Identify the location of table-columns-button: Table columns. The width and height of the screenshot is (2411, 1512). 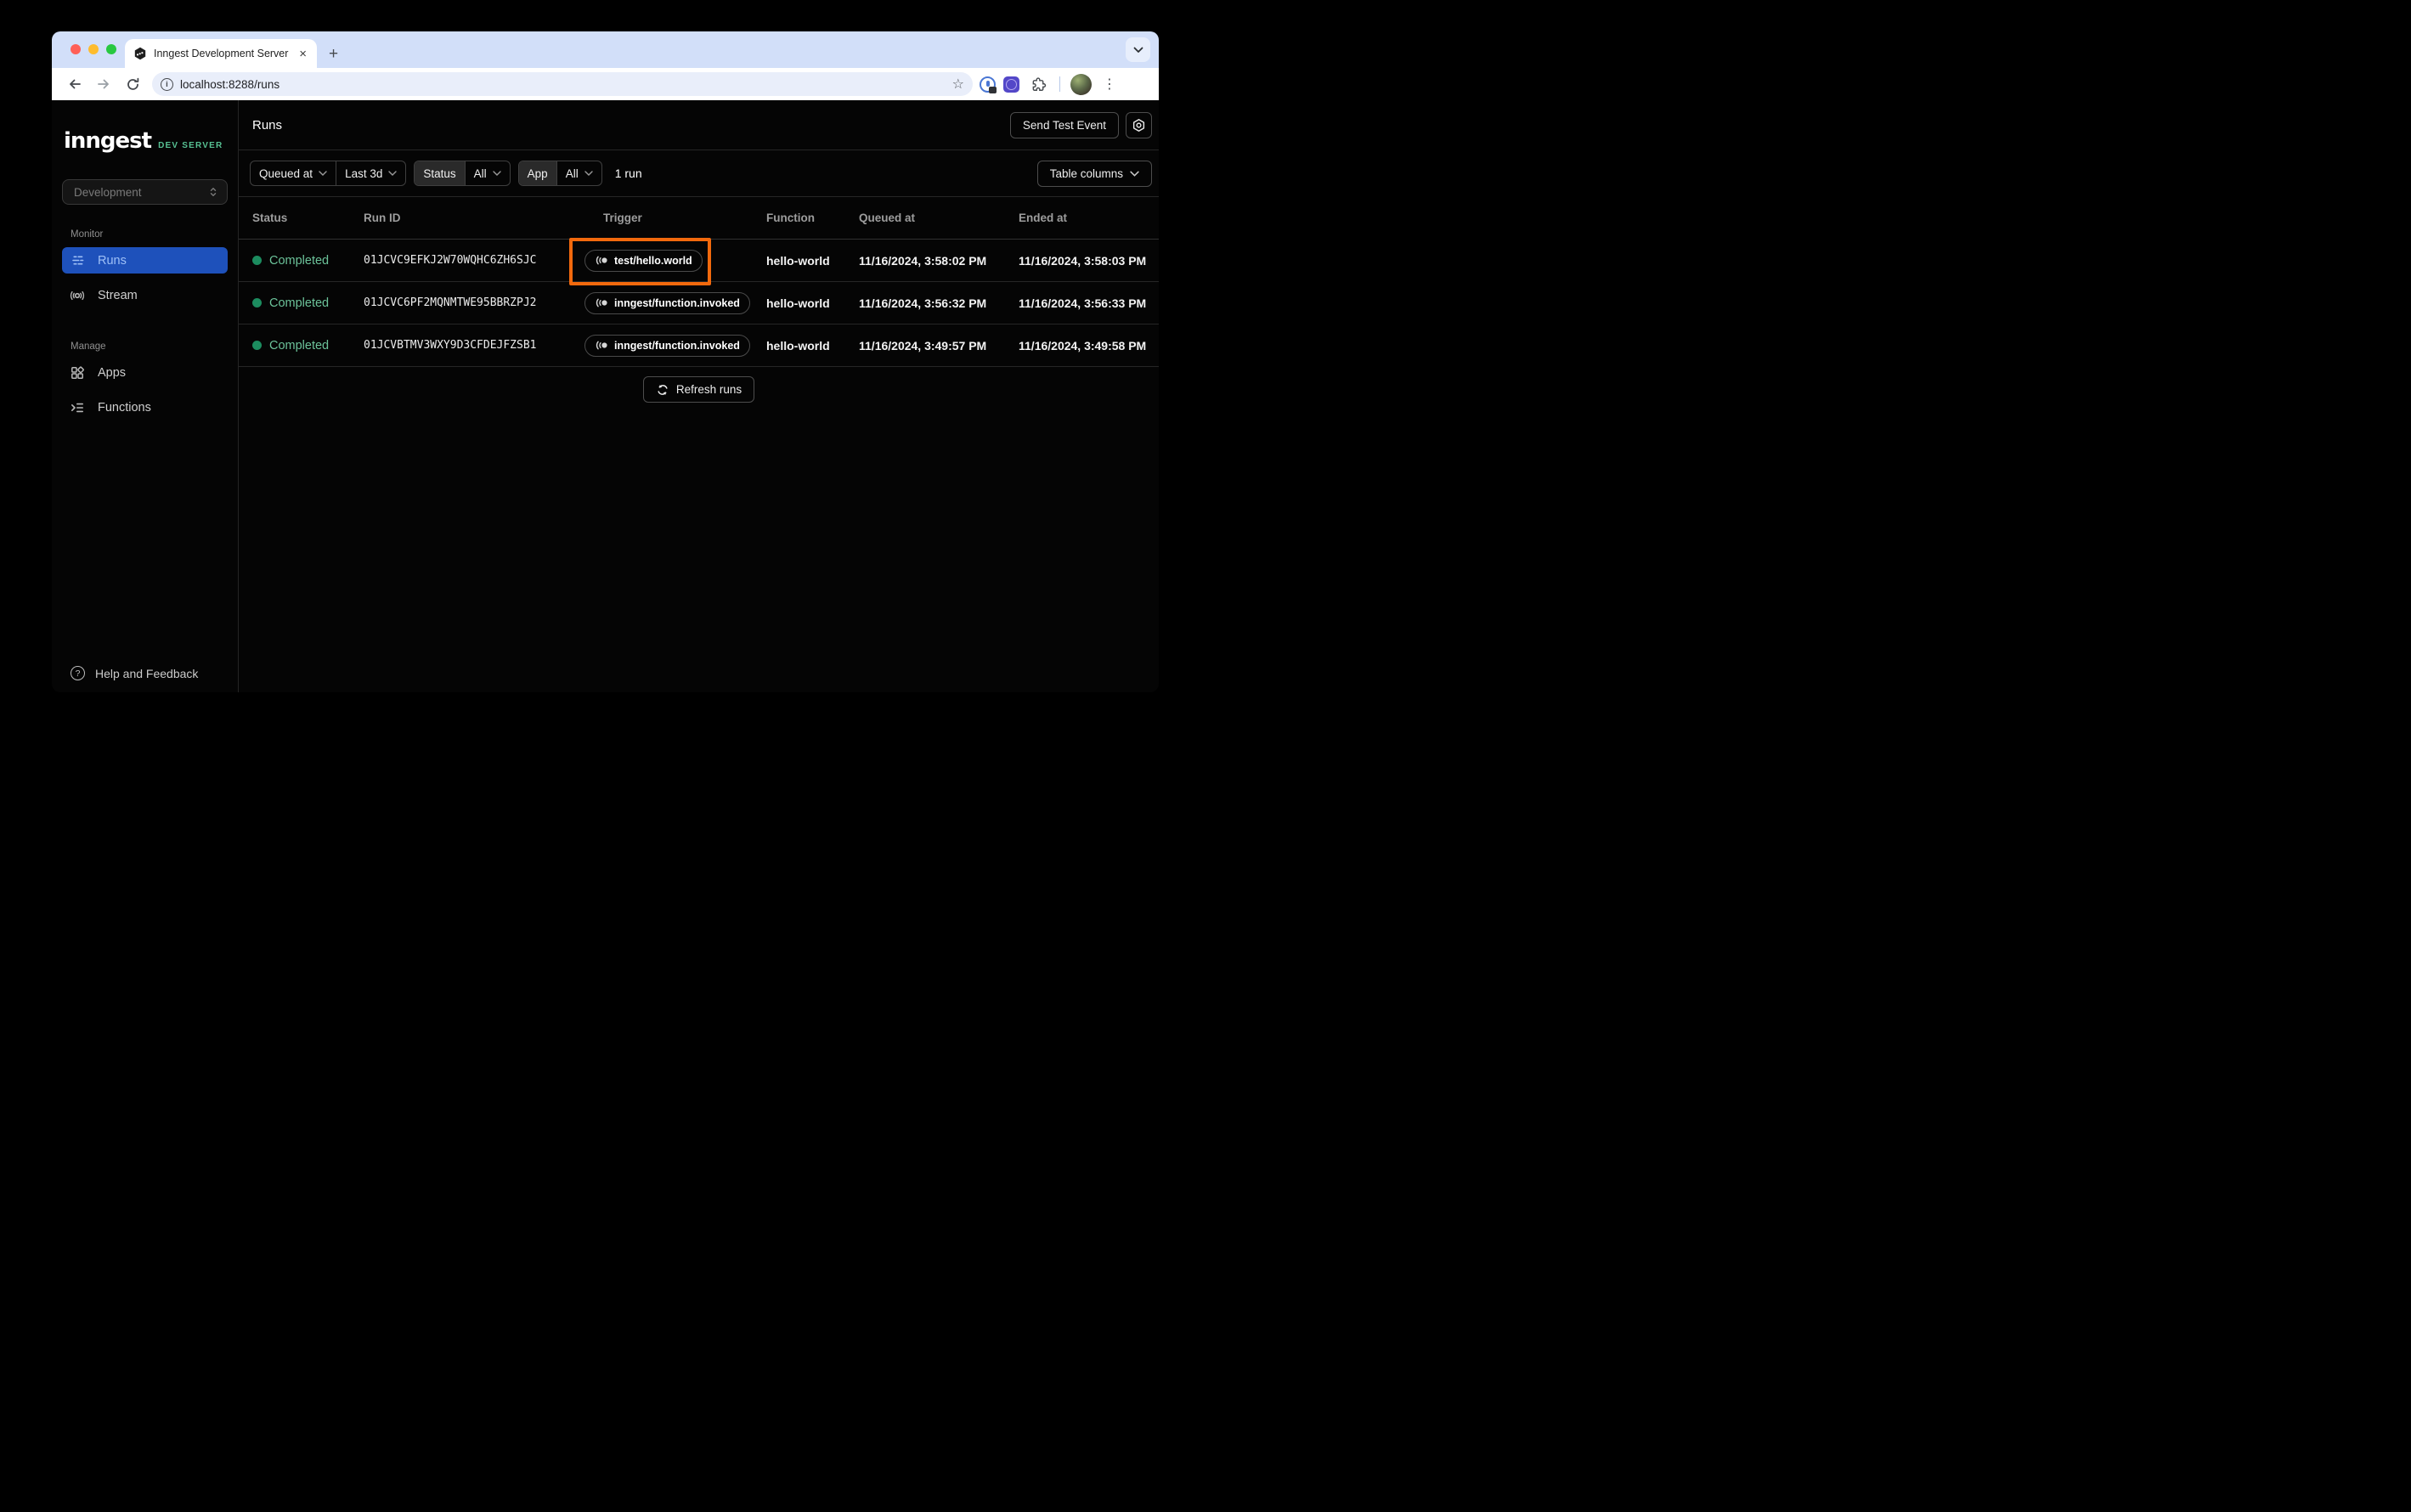
(1094, 173).